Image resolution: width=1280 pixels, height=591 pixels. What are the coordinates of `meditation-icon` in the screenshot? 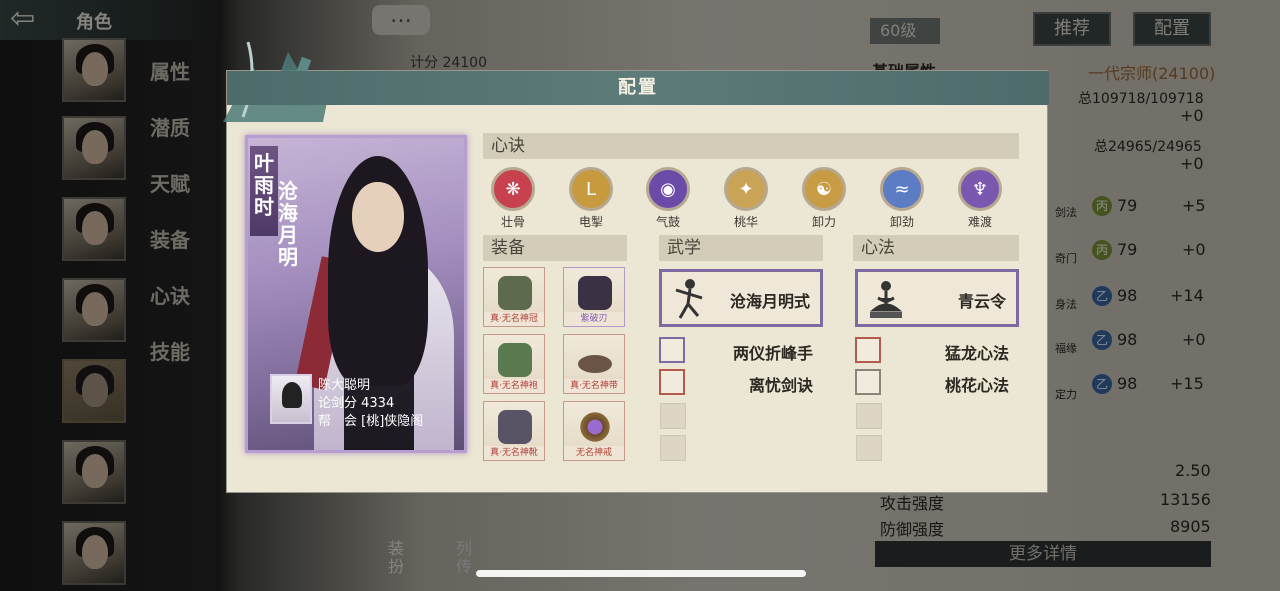 It's located at (886, 299).